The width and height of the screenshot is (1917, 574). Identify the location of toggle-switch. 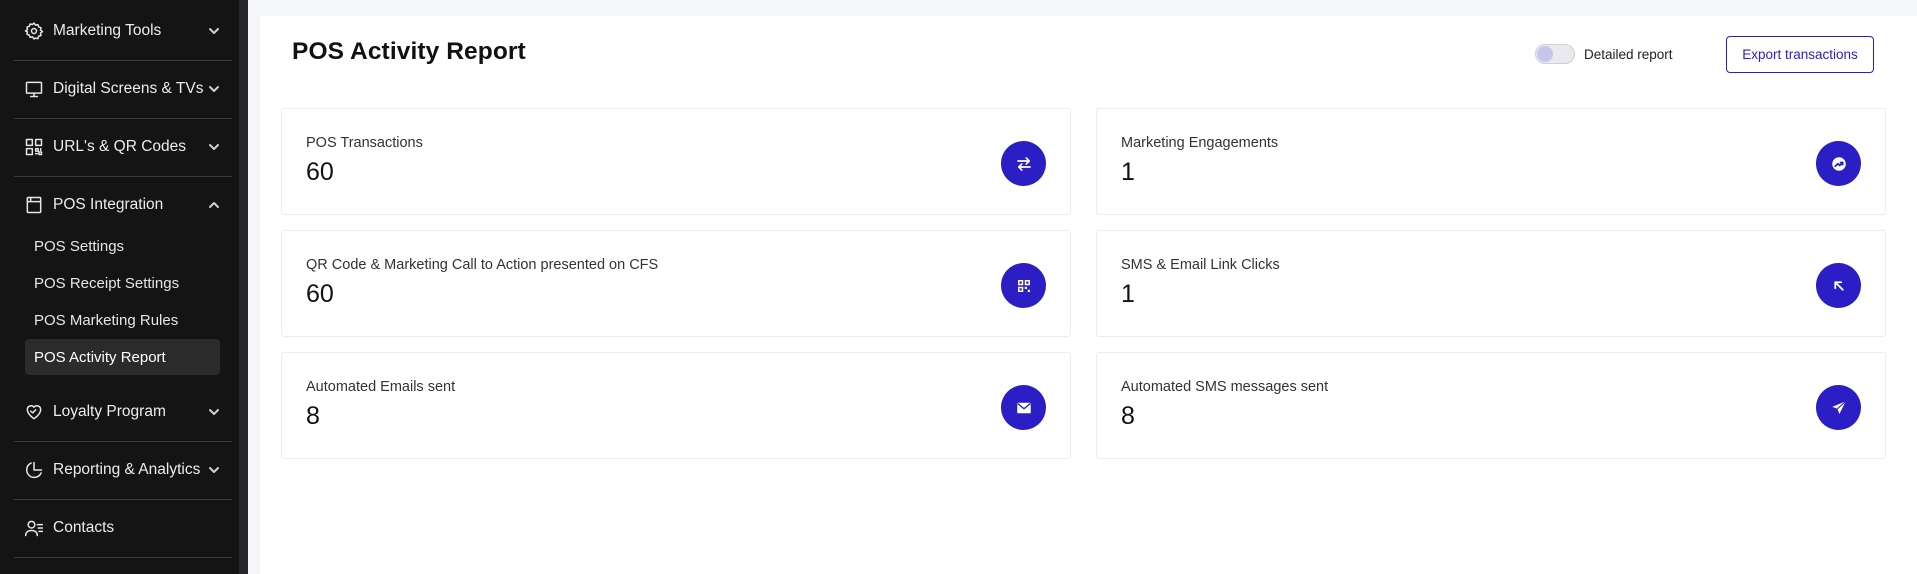
(1555, 54).